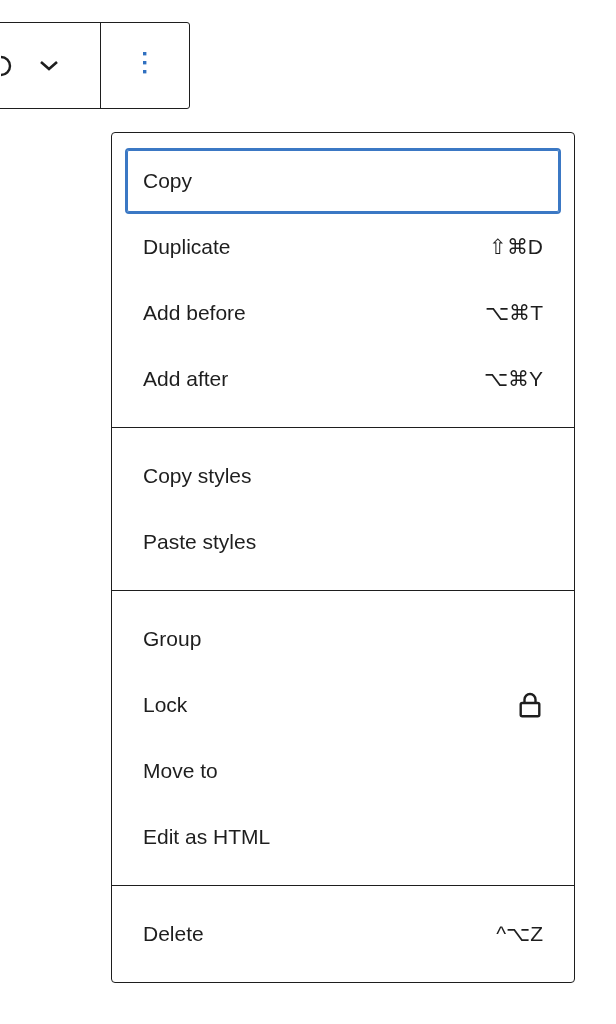  What do you see at coordinates (343, 379) in the screenshot?
I see `menu-item: Add after ⌥⌘Y` at bounding box center [343, 379].